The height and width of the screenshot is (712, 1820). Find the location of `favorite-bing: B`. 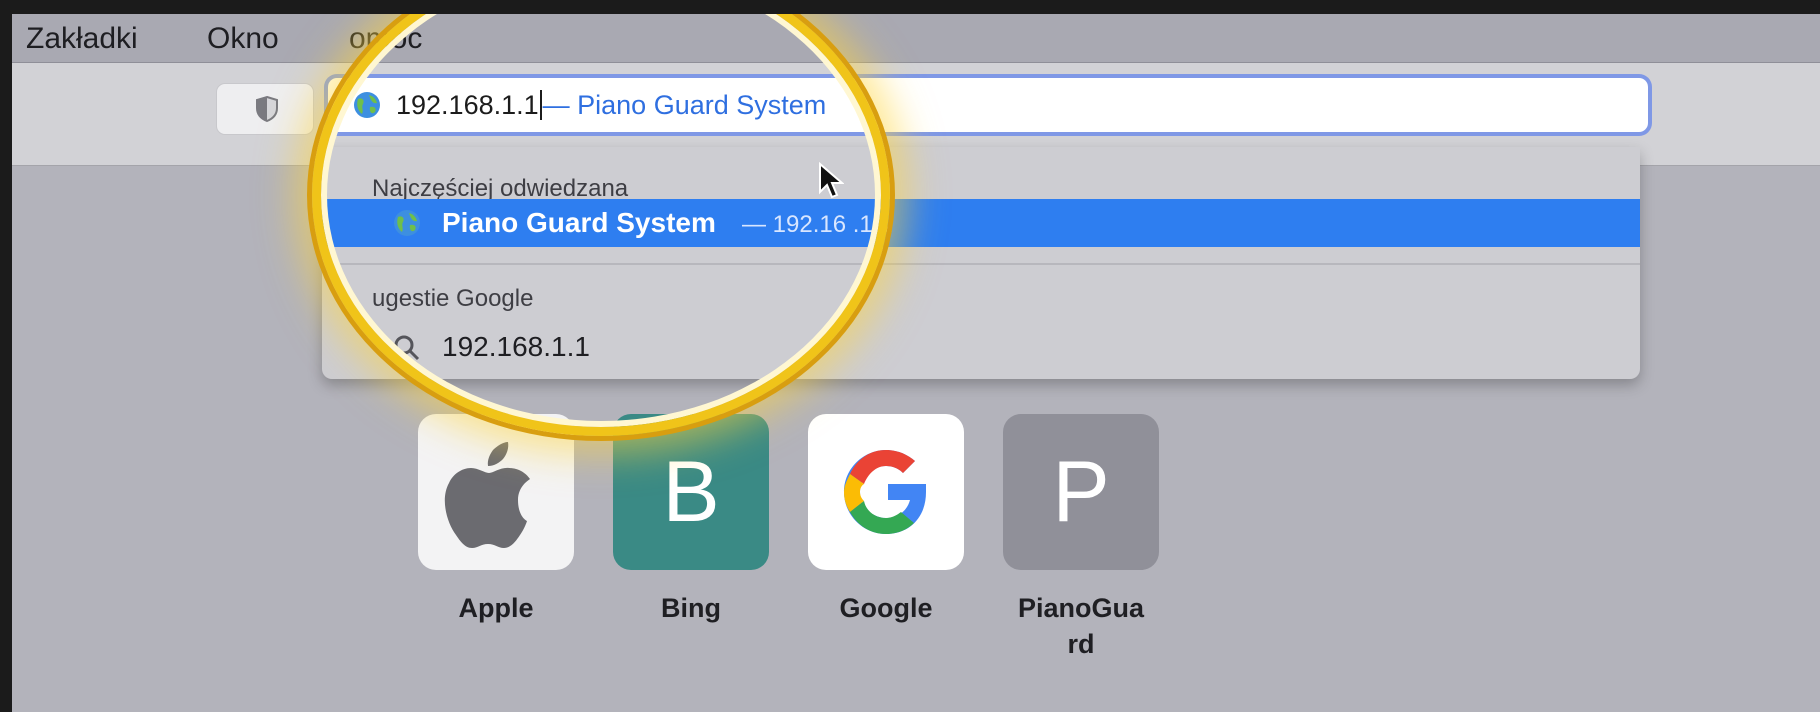

favorite-bing: B is located at coordinates (691, 492).